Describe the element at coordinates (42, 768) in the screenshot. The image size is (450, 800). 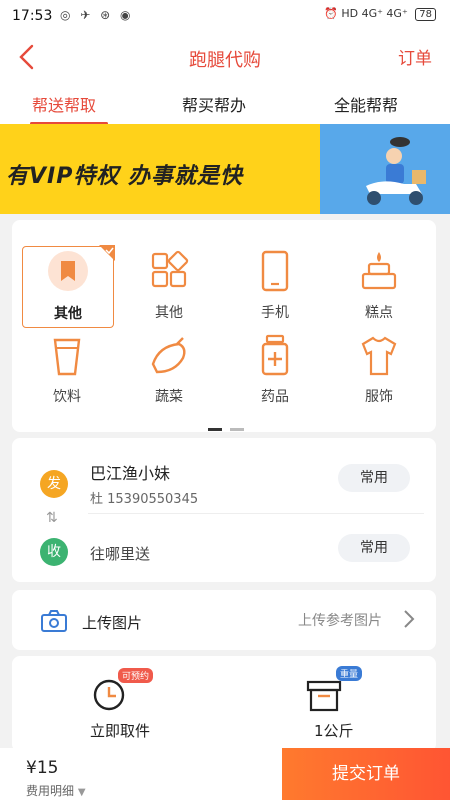
I see `price-total: ¥15` at that location.